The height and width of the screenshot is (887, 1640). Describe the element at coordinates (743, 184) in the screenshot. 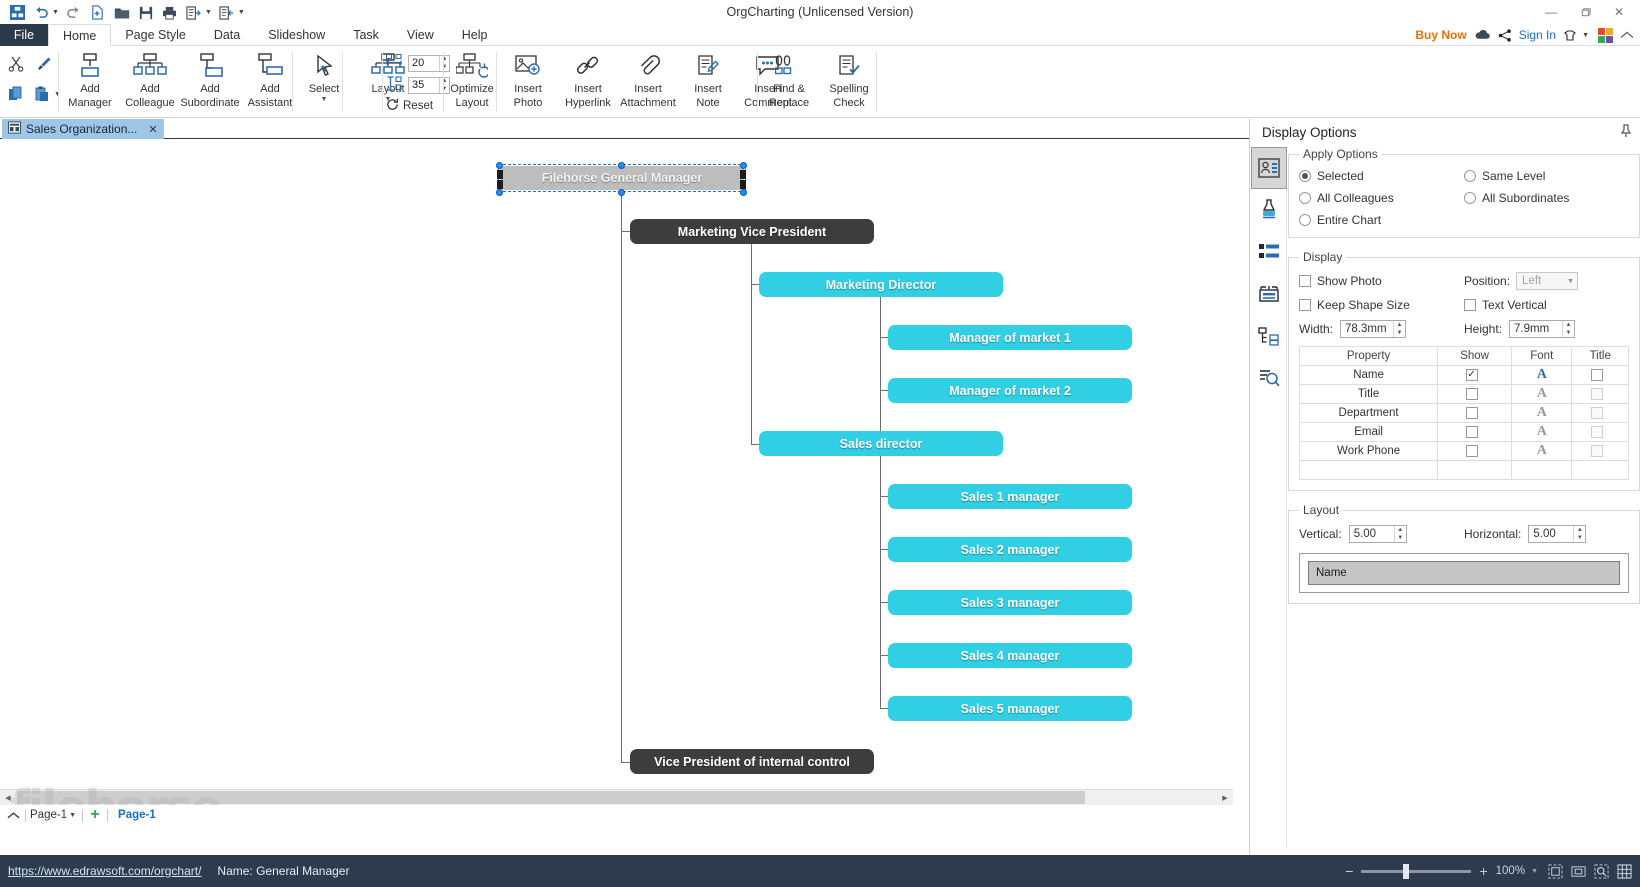

I see `selection-handle-mr-b` at that location.